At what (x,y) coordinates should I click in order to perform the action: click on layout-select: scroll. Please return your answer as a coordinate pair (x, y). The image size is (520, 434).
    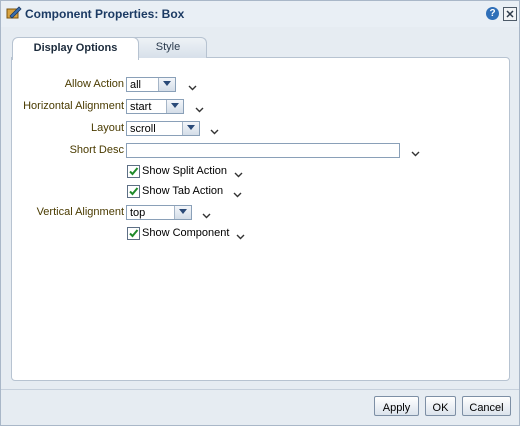
    Looking at the image, I should click on (163, 128).